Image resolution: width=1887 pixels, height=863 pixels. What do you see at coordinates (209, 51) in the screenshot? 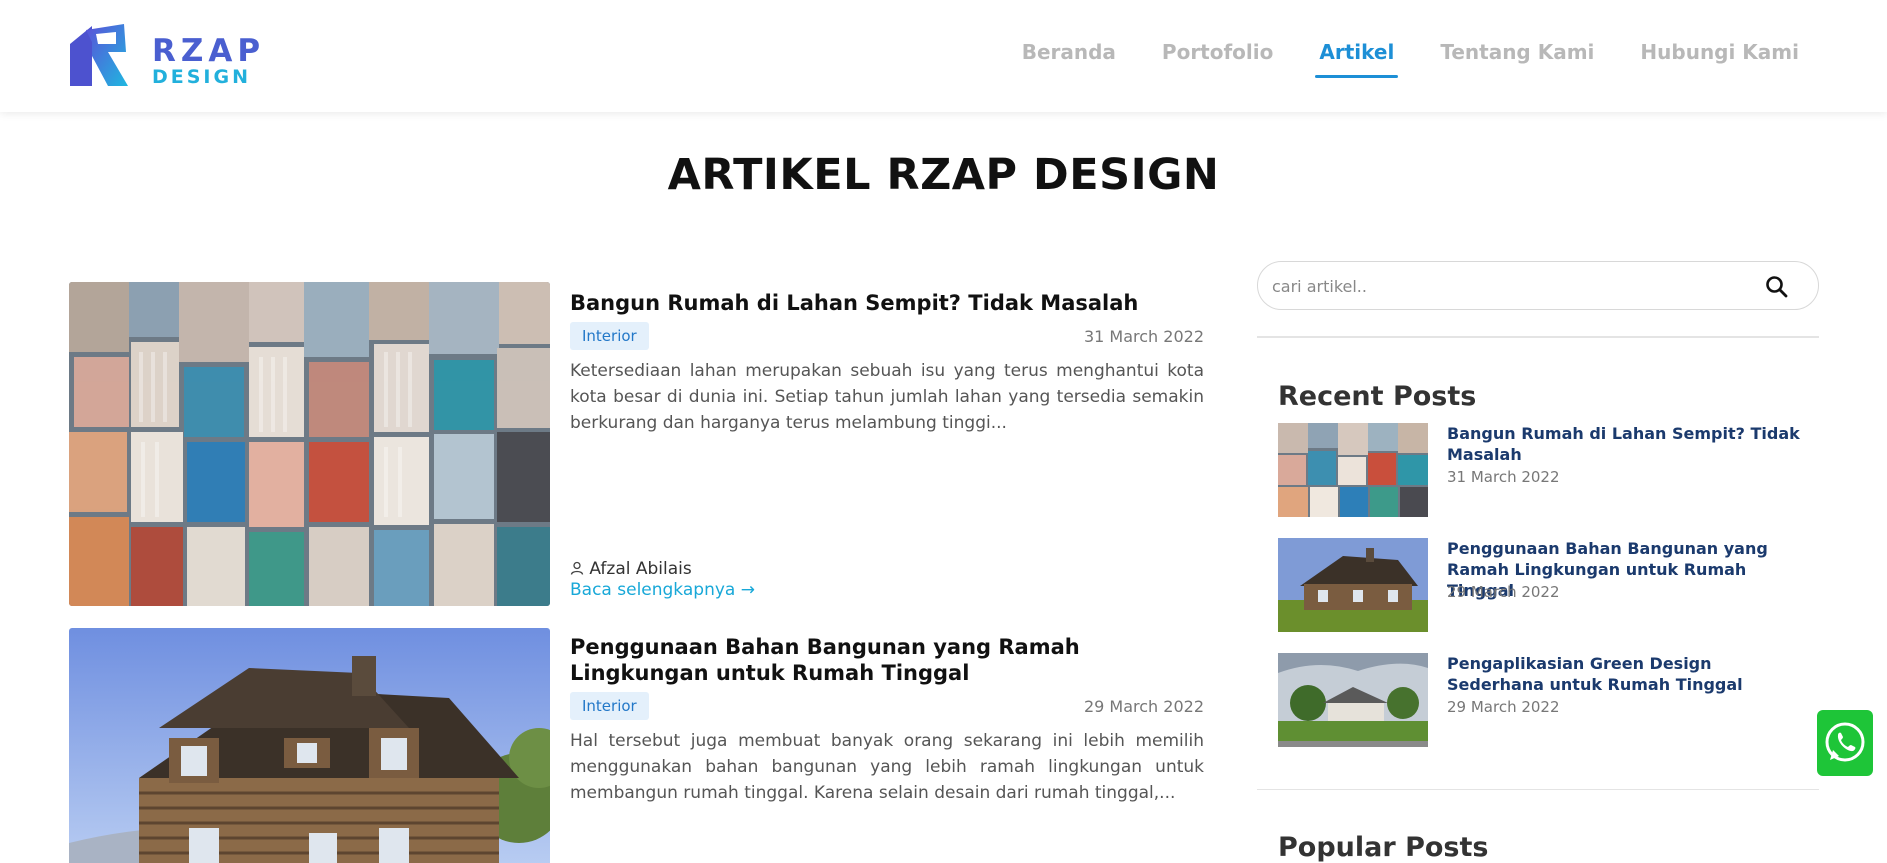
I see `logo-line1: RZAP` at bounding box center [209, 51].